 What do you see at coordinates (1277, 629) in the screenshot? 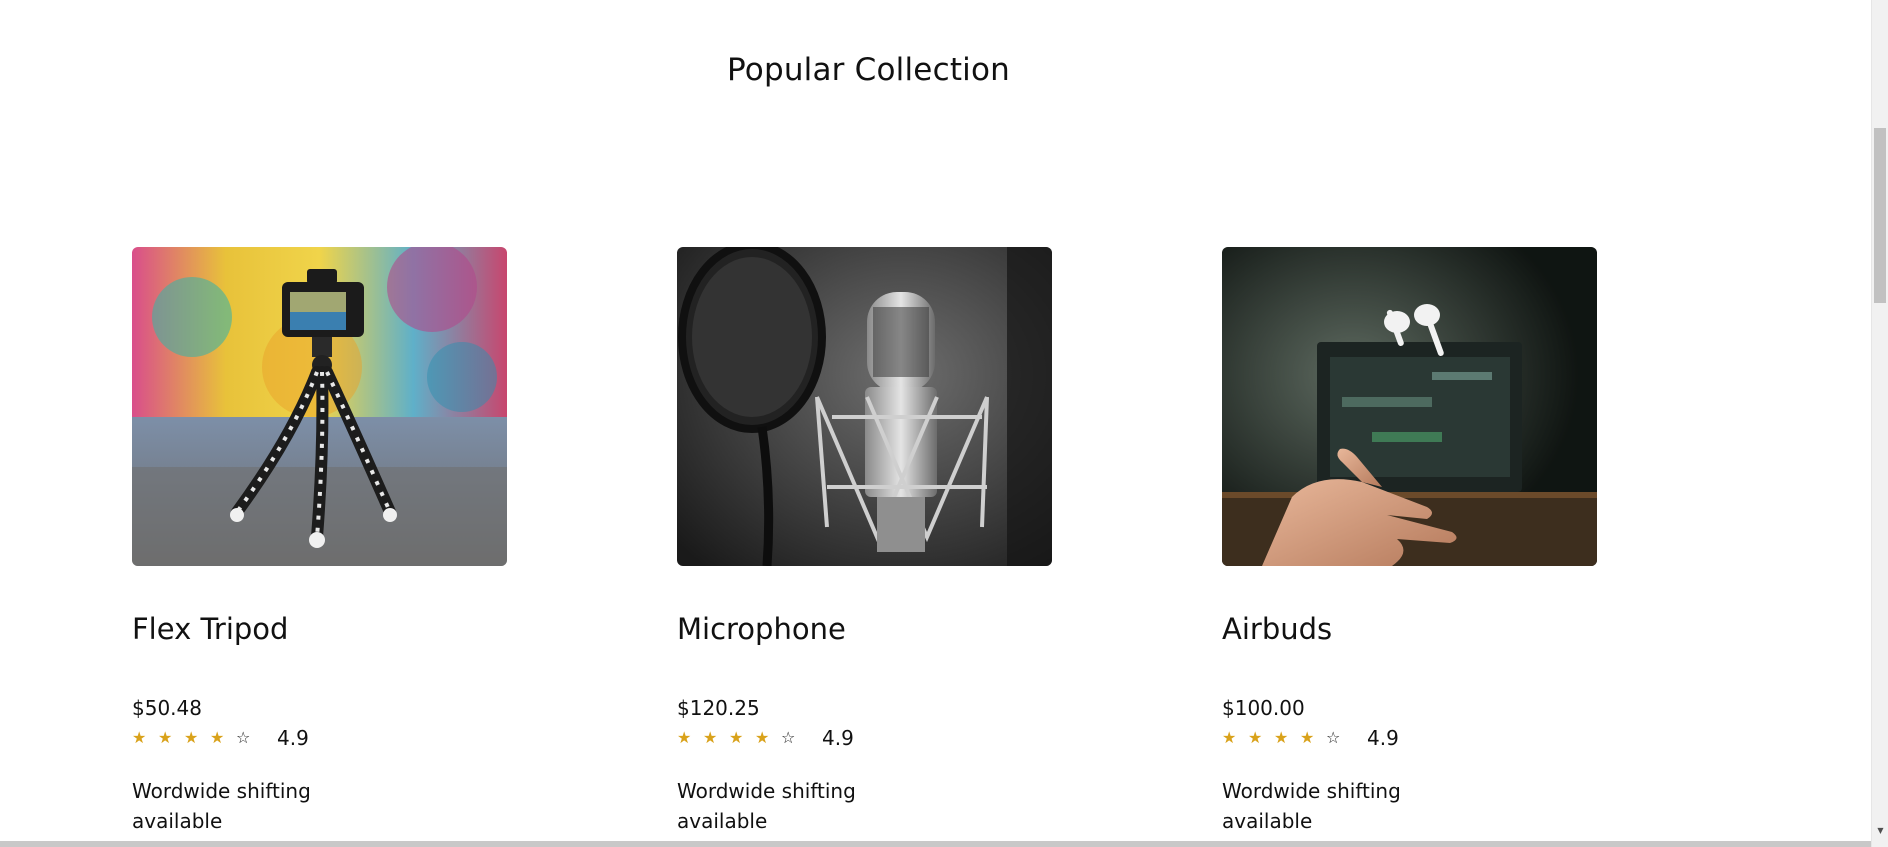
I see `product-name: Airbuds` at bounding box center [1277, 629].